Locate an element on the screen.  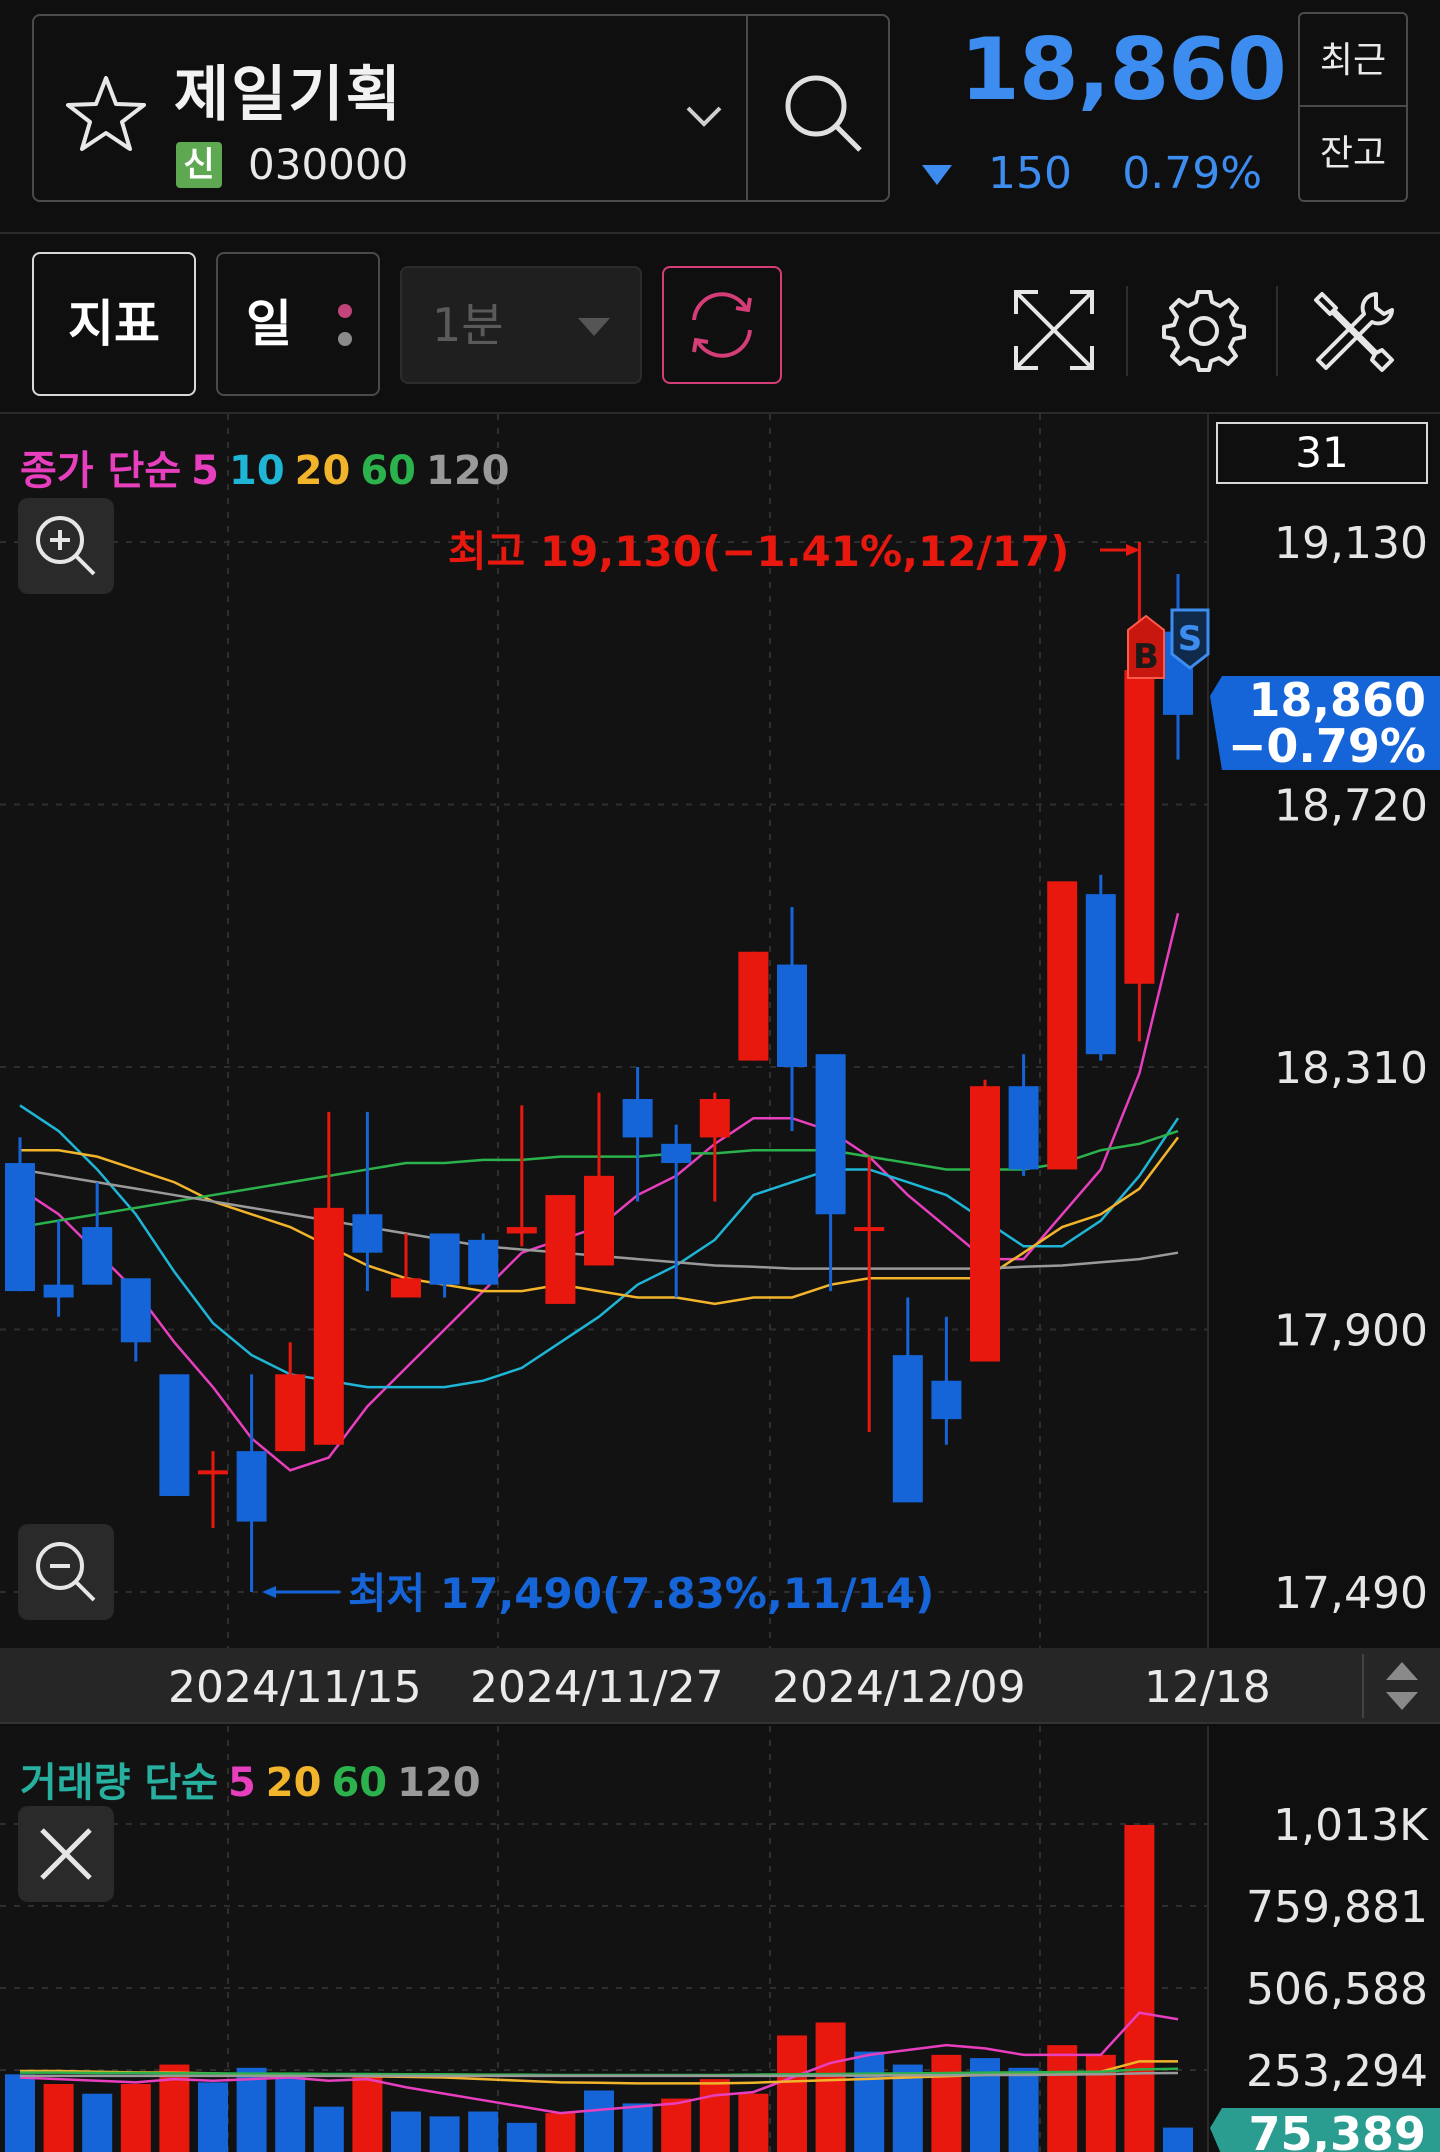
high-annotation: 최고 19,130(−1.41%,12/17) is located at coordinates (758, 551).